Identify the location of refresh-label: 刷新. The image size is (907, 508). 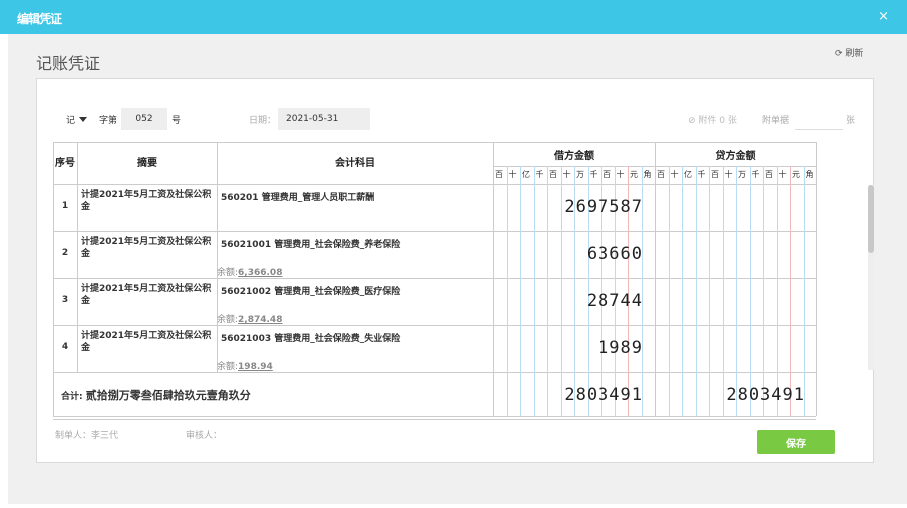
(854, 54).